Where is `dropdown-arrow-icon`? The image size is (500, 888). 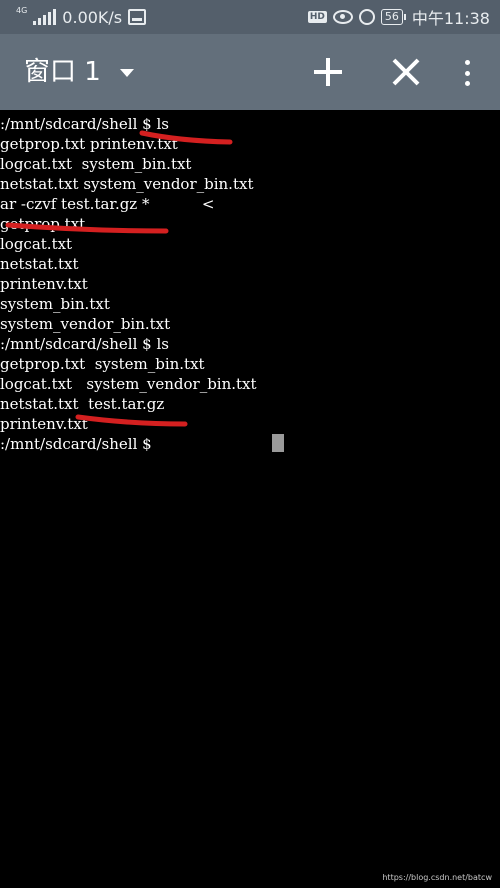 dropdown-arrow-icon is located at coordinates (127, 73).